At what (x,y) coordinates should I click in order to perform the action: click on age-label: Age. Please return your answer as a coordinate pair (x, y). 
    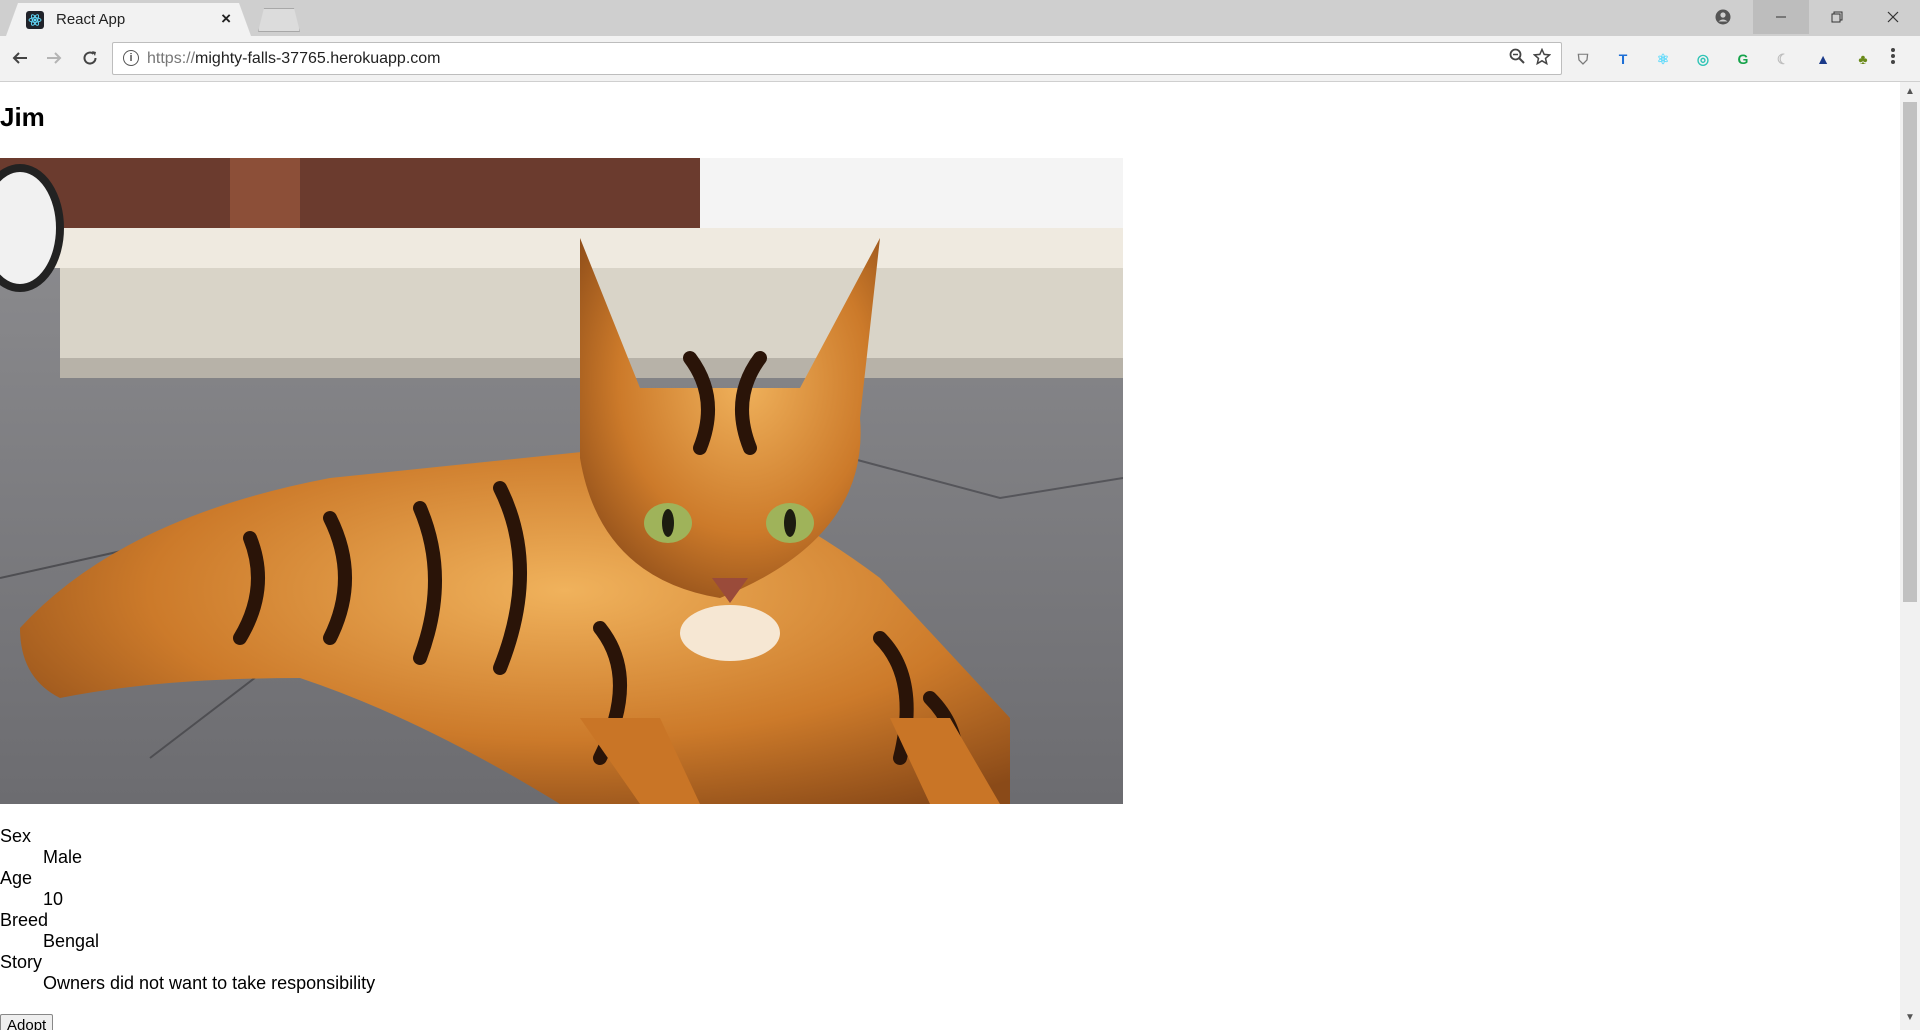
    Looking at the image, I should click on (16, 878).